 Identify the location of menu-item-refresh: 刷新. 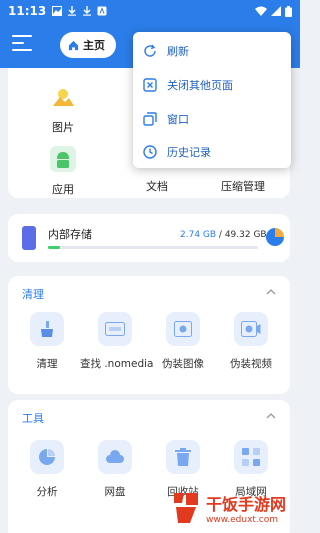
(212, 51).